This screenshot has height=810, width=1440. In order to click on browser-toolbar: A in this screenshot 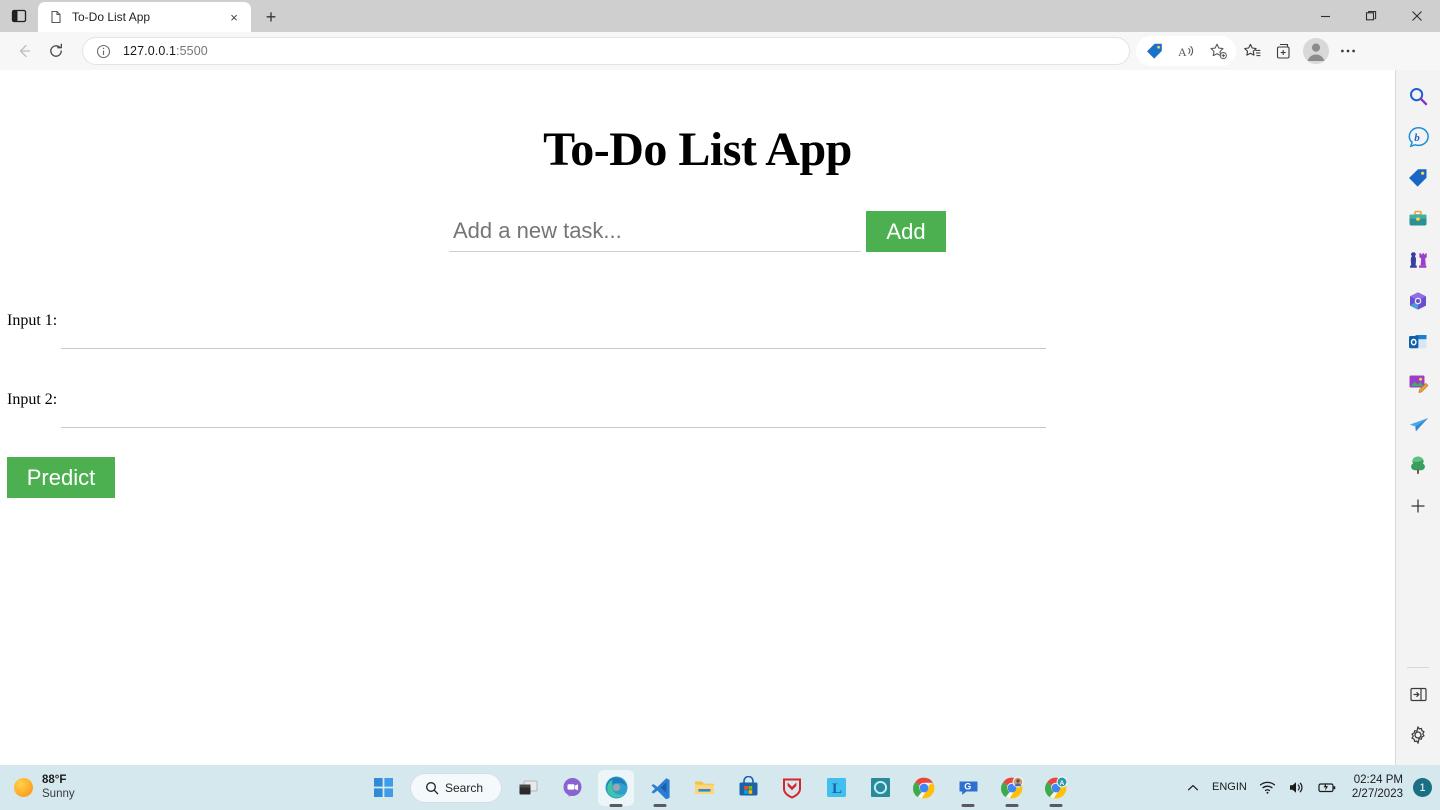, I will do `click(1250, 51)`.